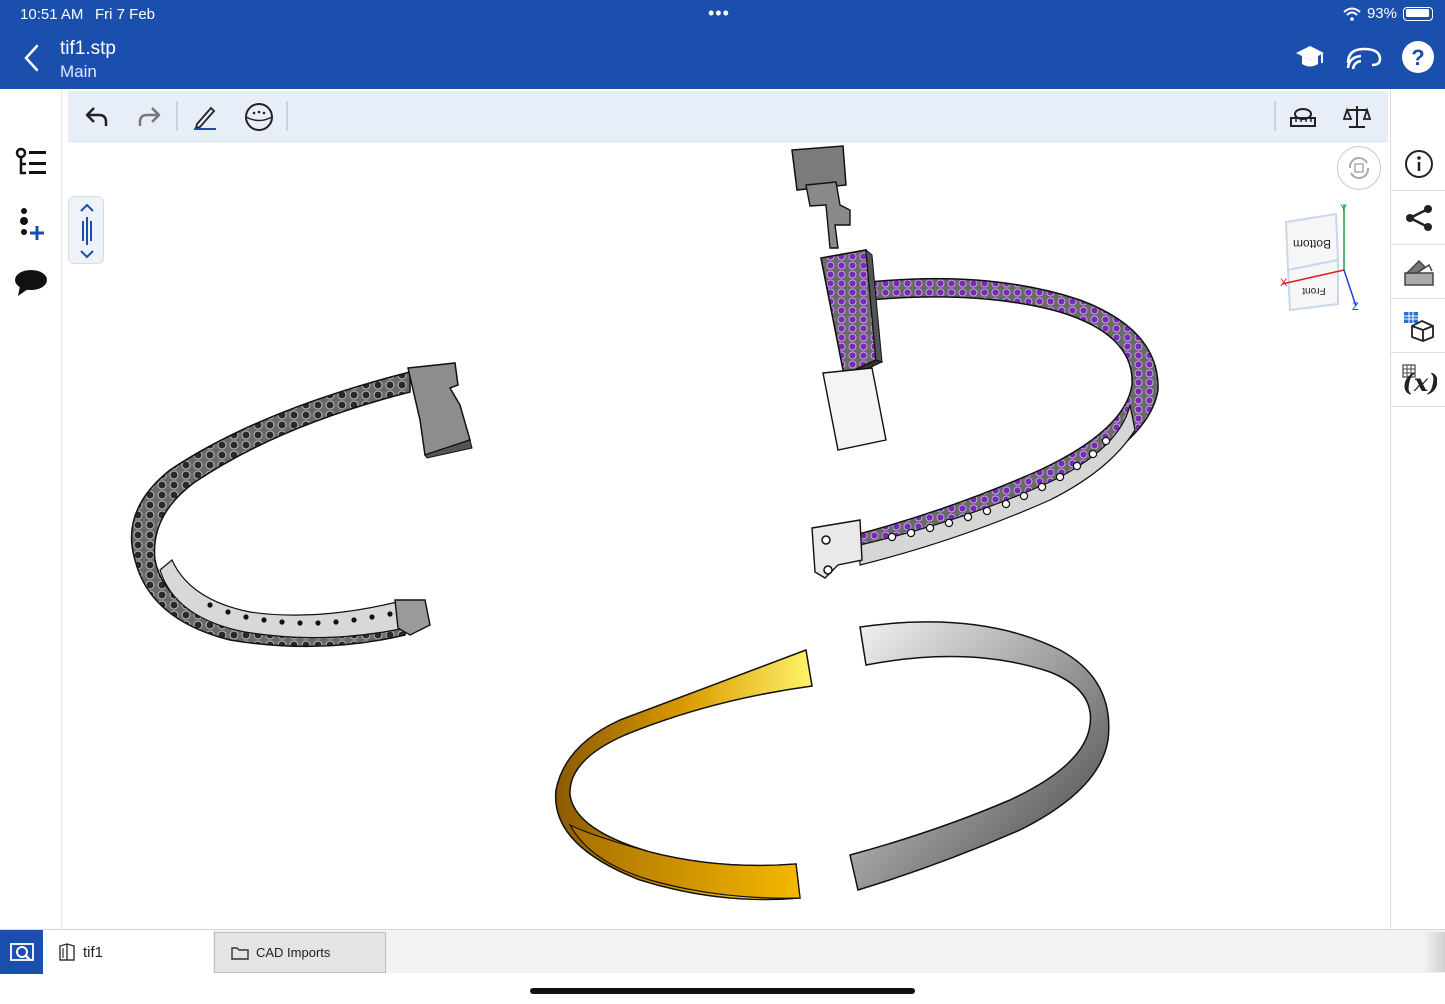  What do you see at coordinates (722, 44) in the screenshot?
I see `top-bar: 10:51 AM Fri 7 Feb ••• 93% tif1.stp Main` at bounding box center [722, 44].